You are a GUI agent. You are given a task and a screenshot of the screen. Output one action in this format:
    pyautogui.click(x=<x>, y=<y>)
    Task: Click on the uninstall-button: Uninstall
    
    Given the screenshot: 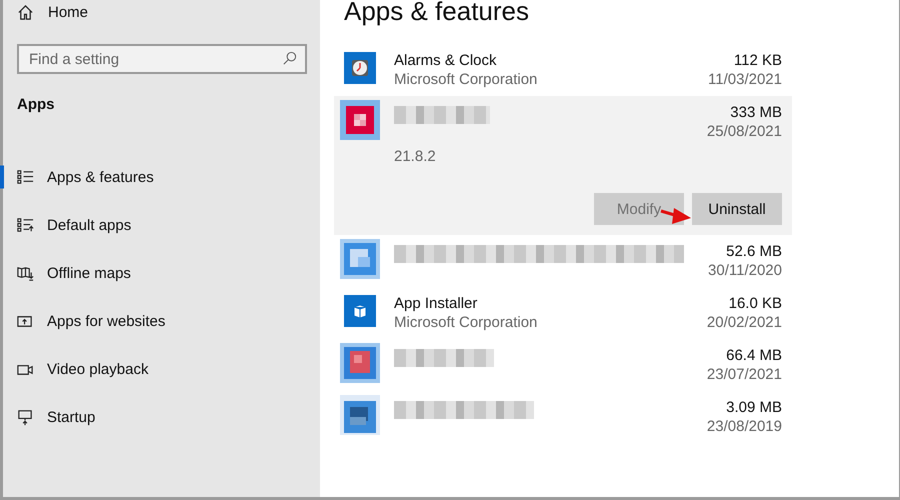 What is the action you would take?
    pyautogui.click(x=737, y=209)
    